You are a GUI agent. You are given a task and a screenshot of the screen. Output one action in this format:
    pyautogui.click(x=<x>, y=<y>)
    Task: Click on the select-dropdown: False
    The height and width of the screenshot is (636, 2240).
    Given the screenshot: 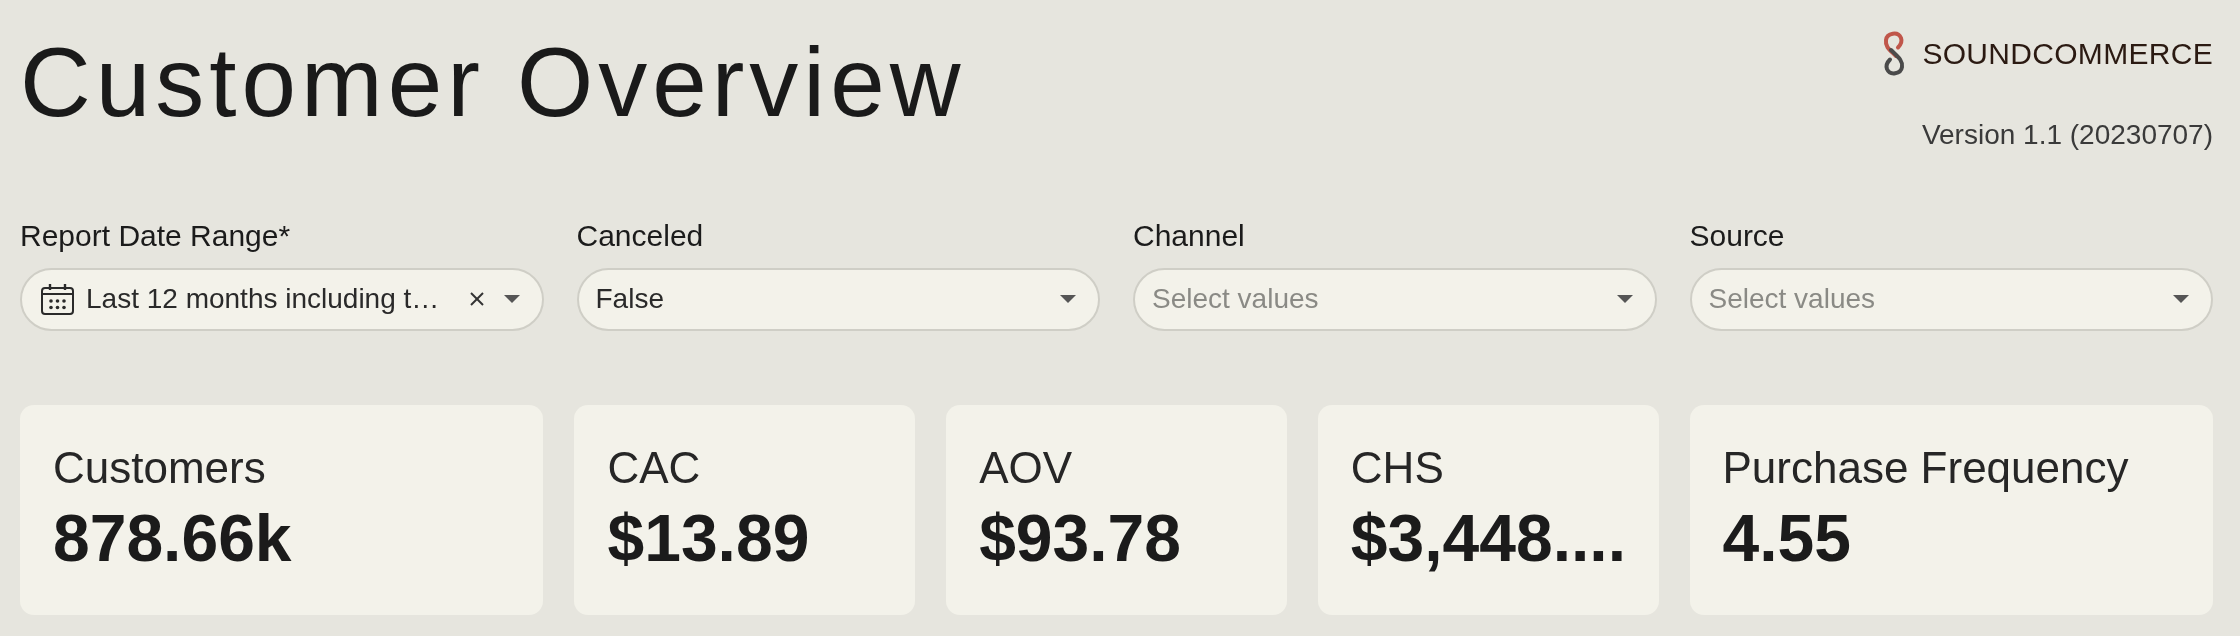 What is the action you would take?
    pyautogui.click(x=838, y=299)
    